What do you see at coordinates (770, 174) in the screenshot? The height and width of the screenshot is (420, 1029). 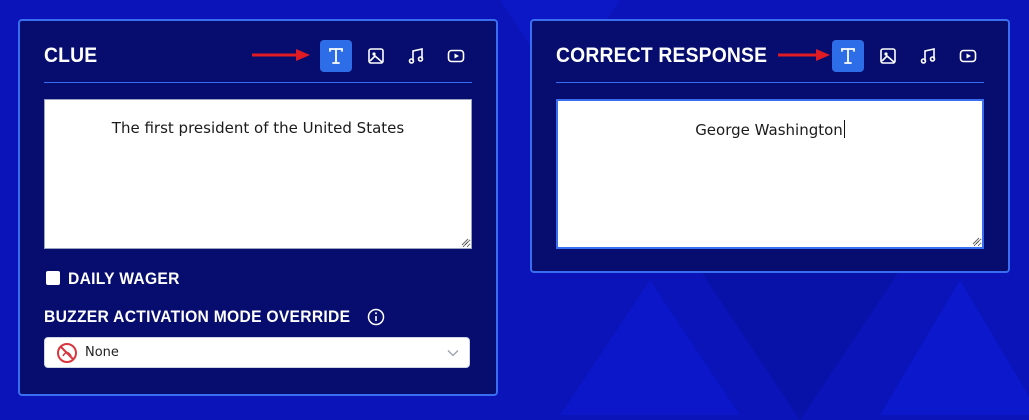 I see `response-textarea: George Washington` at bounding box center [770, 174].